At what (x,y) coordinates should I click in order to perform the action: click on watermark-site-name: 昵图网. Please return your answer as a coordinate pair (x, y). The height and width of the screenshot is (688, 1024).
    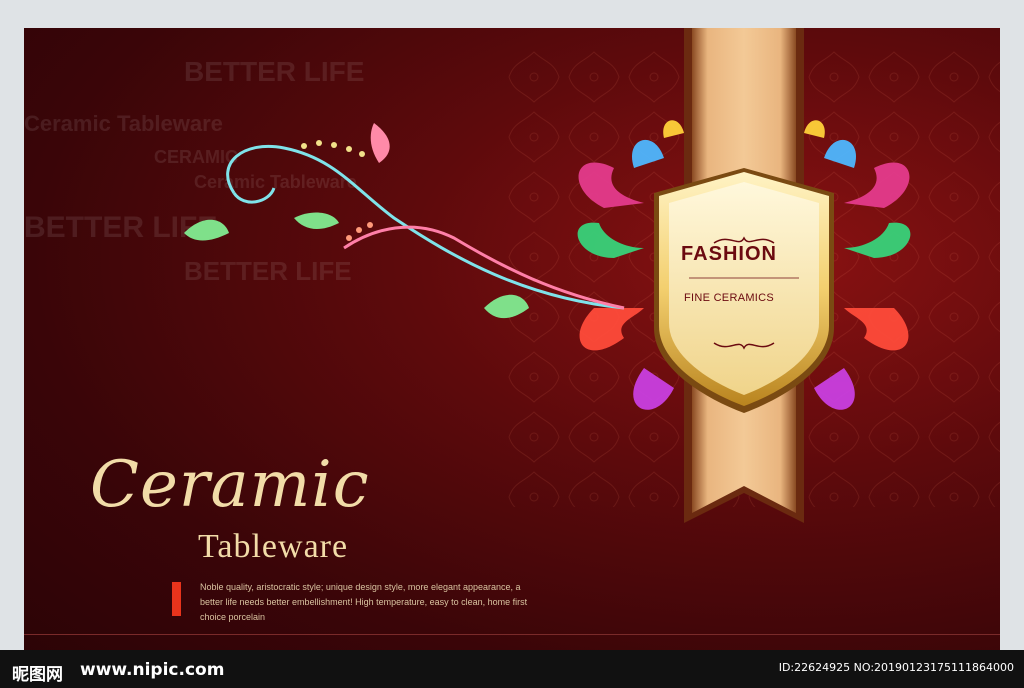
    Looking at the image, I should click on (37, 675).